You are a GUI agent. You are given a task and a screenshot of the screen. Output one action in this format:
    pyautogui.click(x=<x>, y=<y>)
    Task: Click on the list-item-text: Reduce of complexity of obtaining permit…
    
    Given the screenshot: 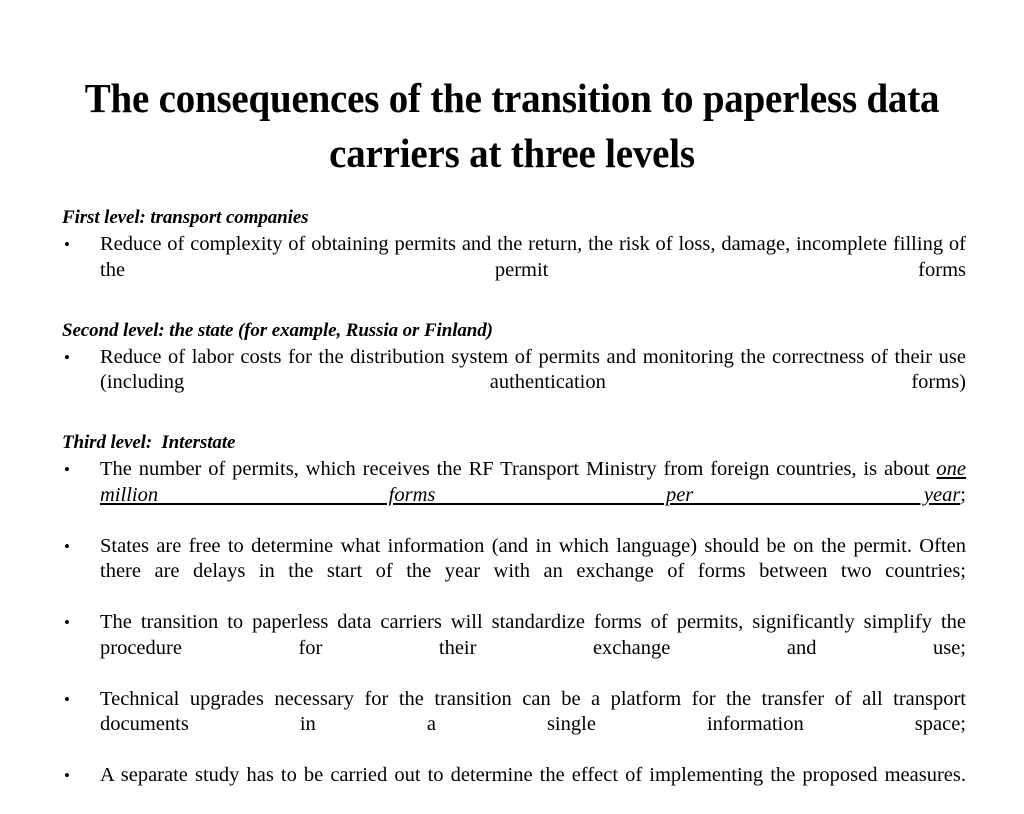 What is the action you would take?
    pyautogui.click(x=533, y=257)
    